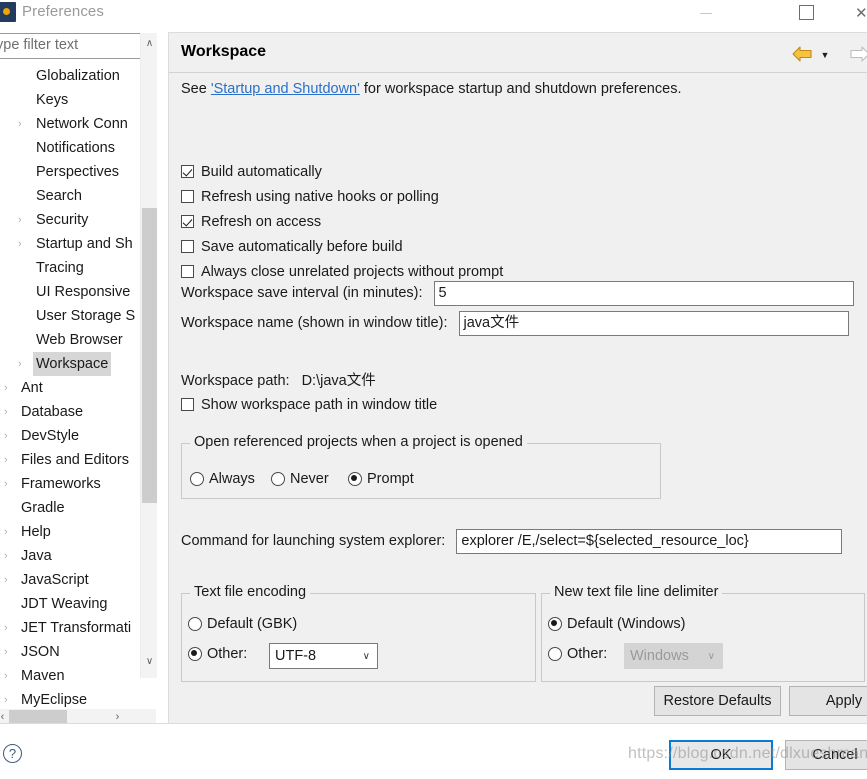  Describe the element at coordinates (825, 55) in the screenshot. I see `back-dropdown-caret-icon: ▼` at that location.